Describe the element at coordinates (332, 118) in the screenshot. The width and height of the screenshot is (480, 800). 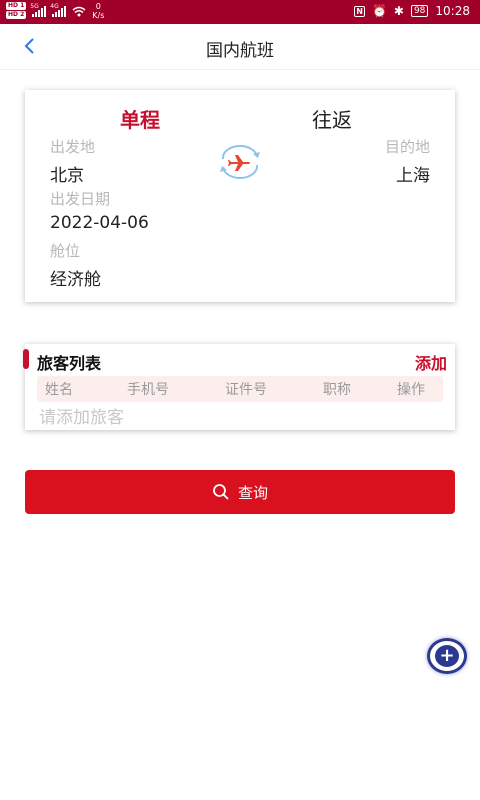
I see `tab-round-trip: 往返` at that location.